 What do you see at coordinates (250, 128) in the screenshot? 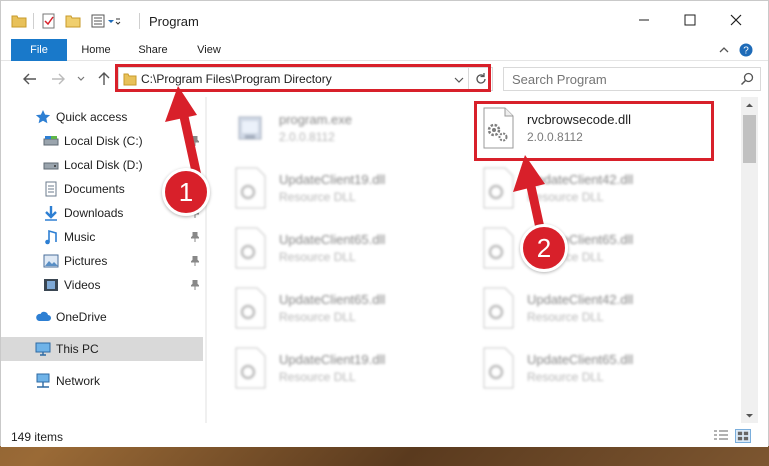
I see `exe-icon` at bounding box center [250, 128].